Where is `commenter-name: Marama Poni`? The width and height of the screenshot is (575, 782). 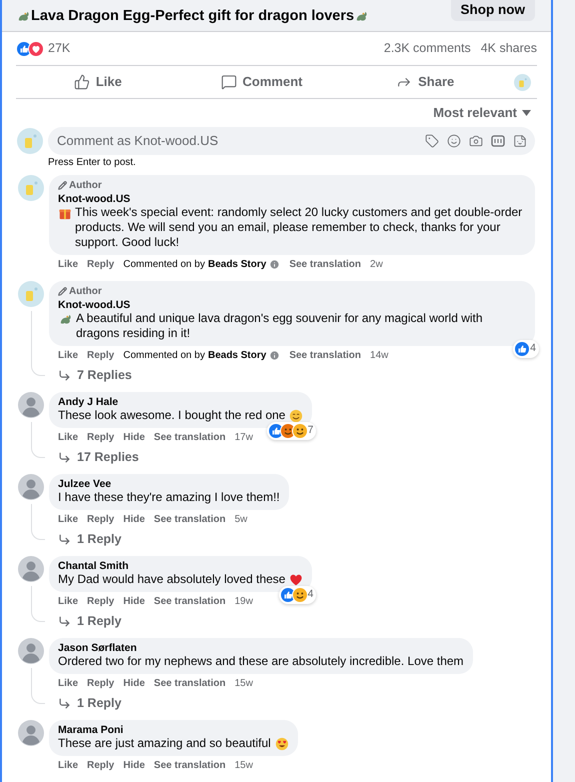
commenter-name: Marama Poni is located at coordinates (91, 730).